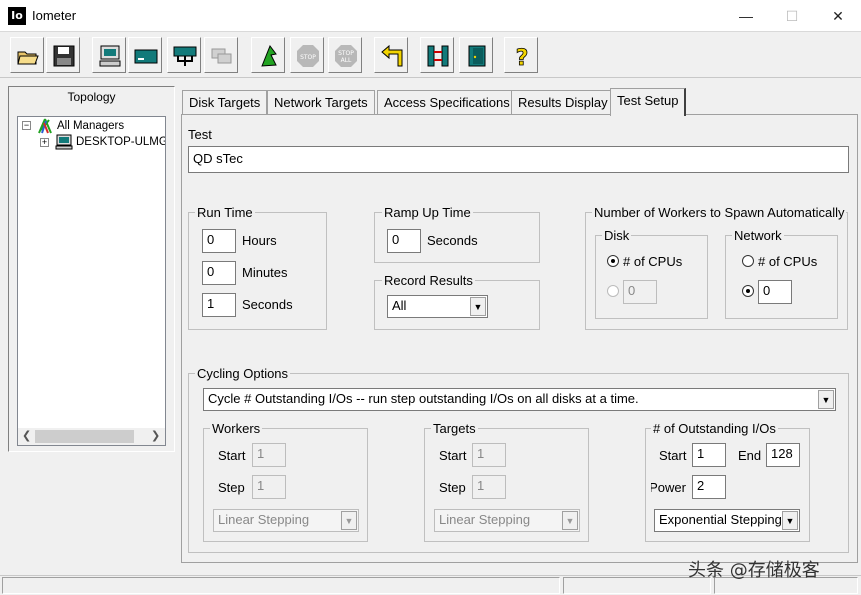 This screenshot has width=861, height=595. Describe the element at coordinates (221, 55) in the screenshot. I see `duplicate-worker-button` at that location.